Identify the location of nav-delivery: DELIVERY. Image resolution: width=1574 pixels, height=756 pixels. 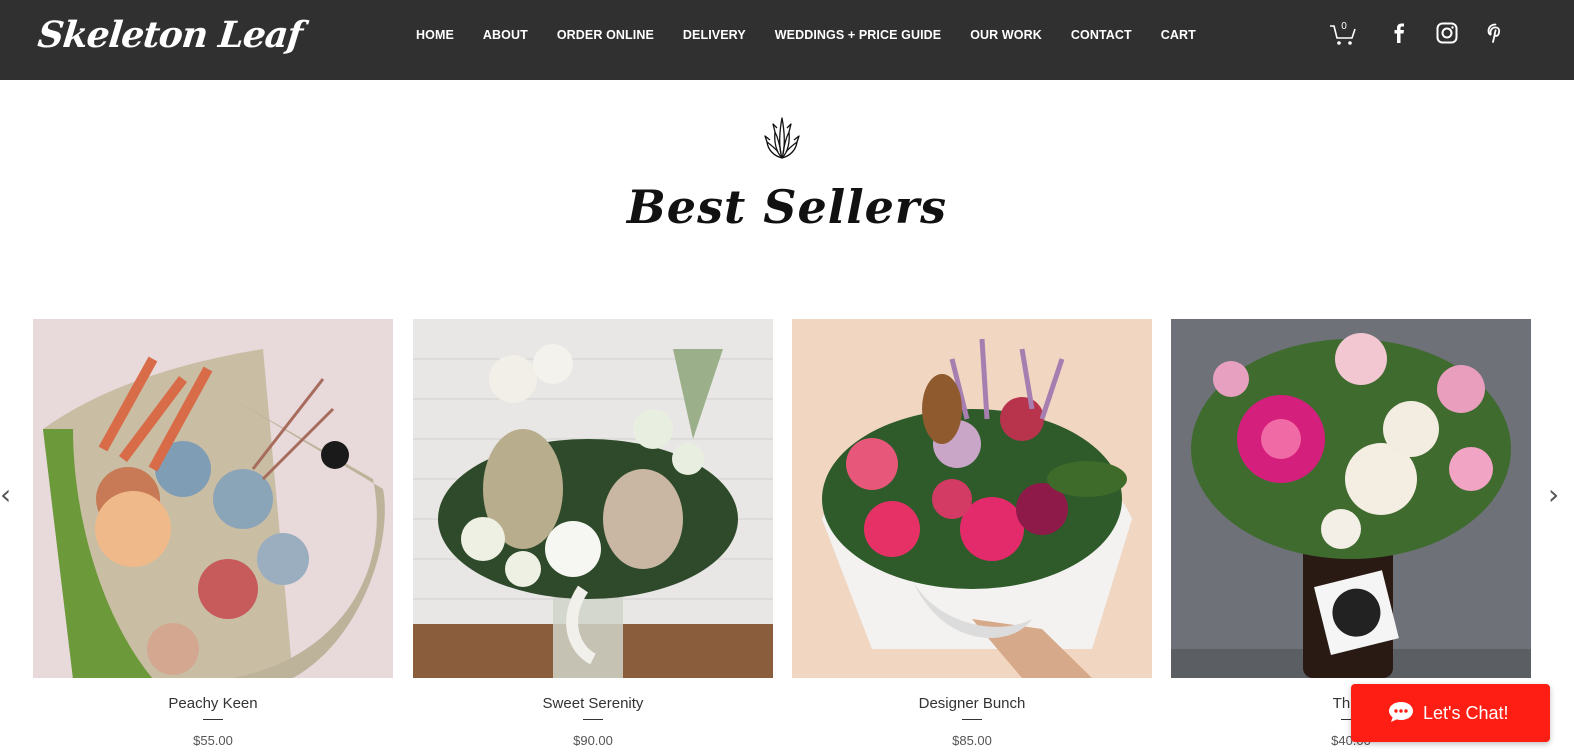
(714, 35).